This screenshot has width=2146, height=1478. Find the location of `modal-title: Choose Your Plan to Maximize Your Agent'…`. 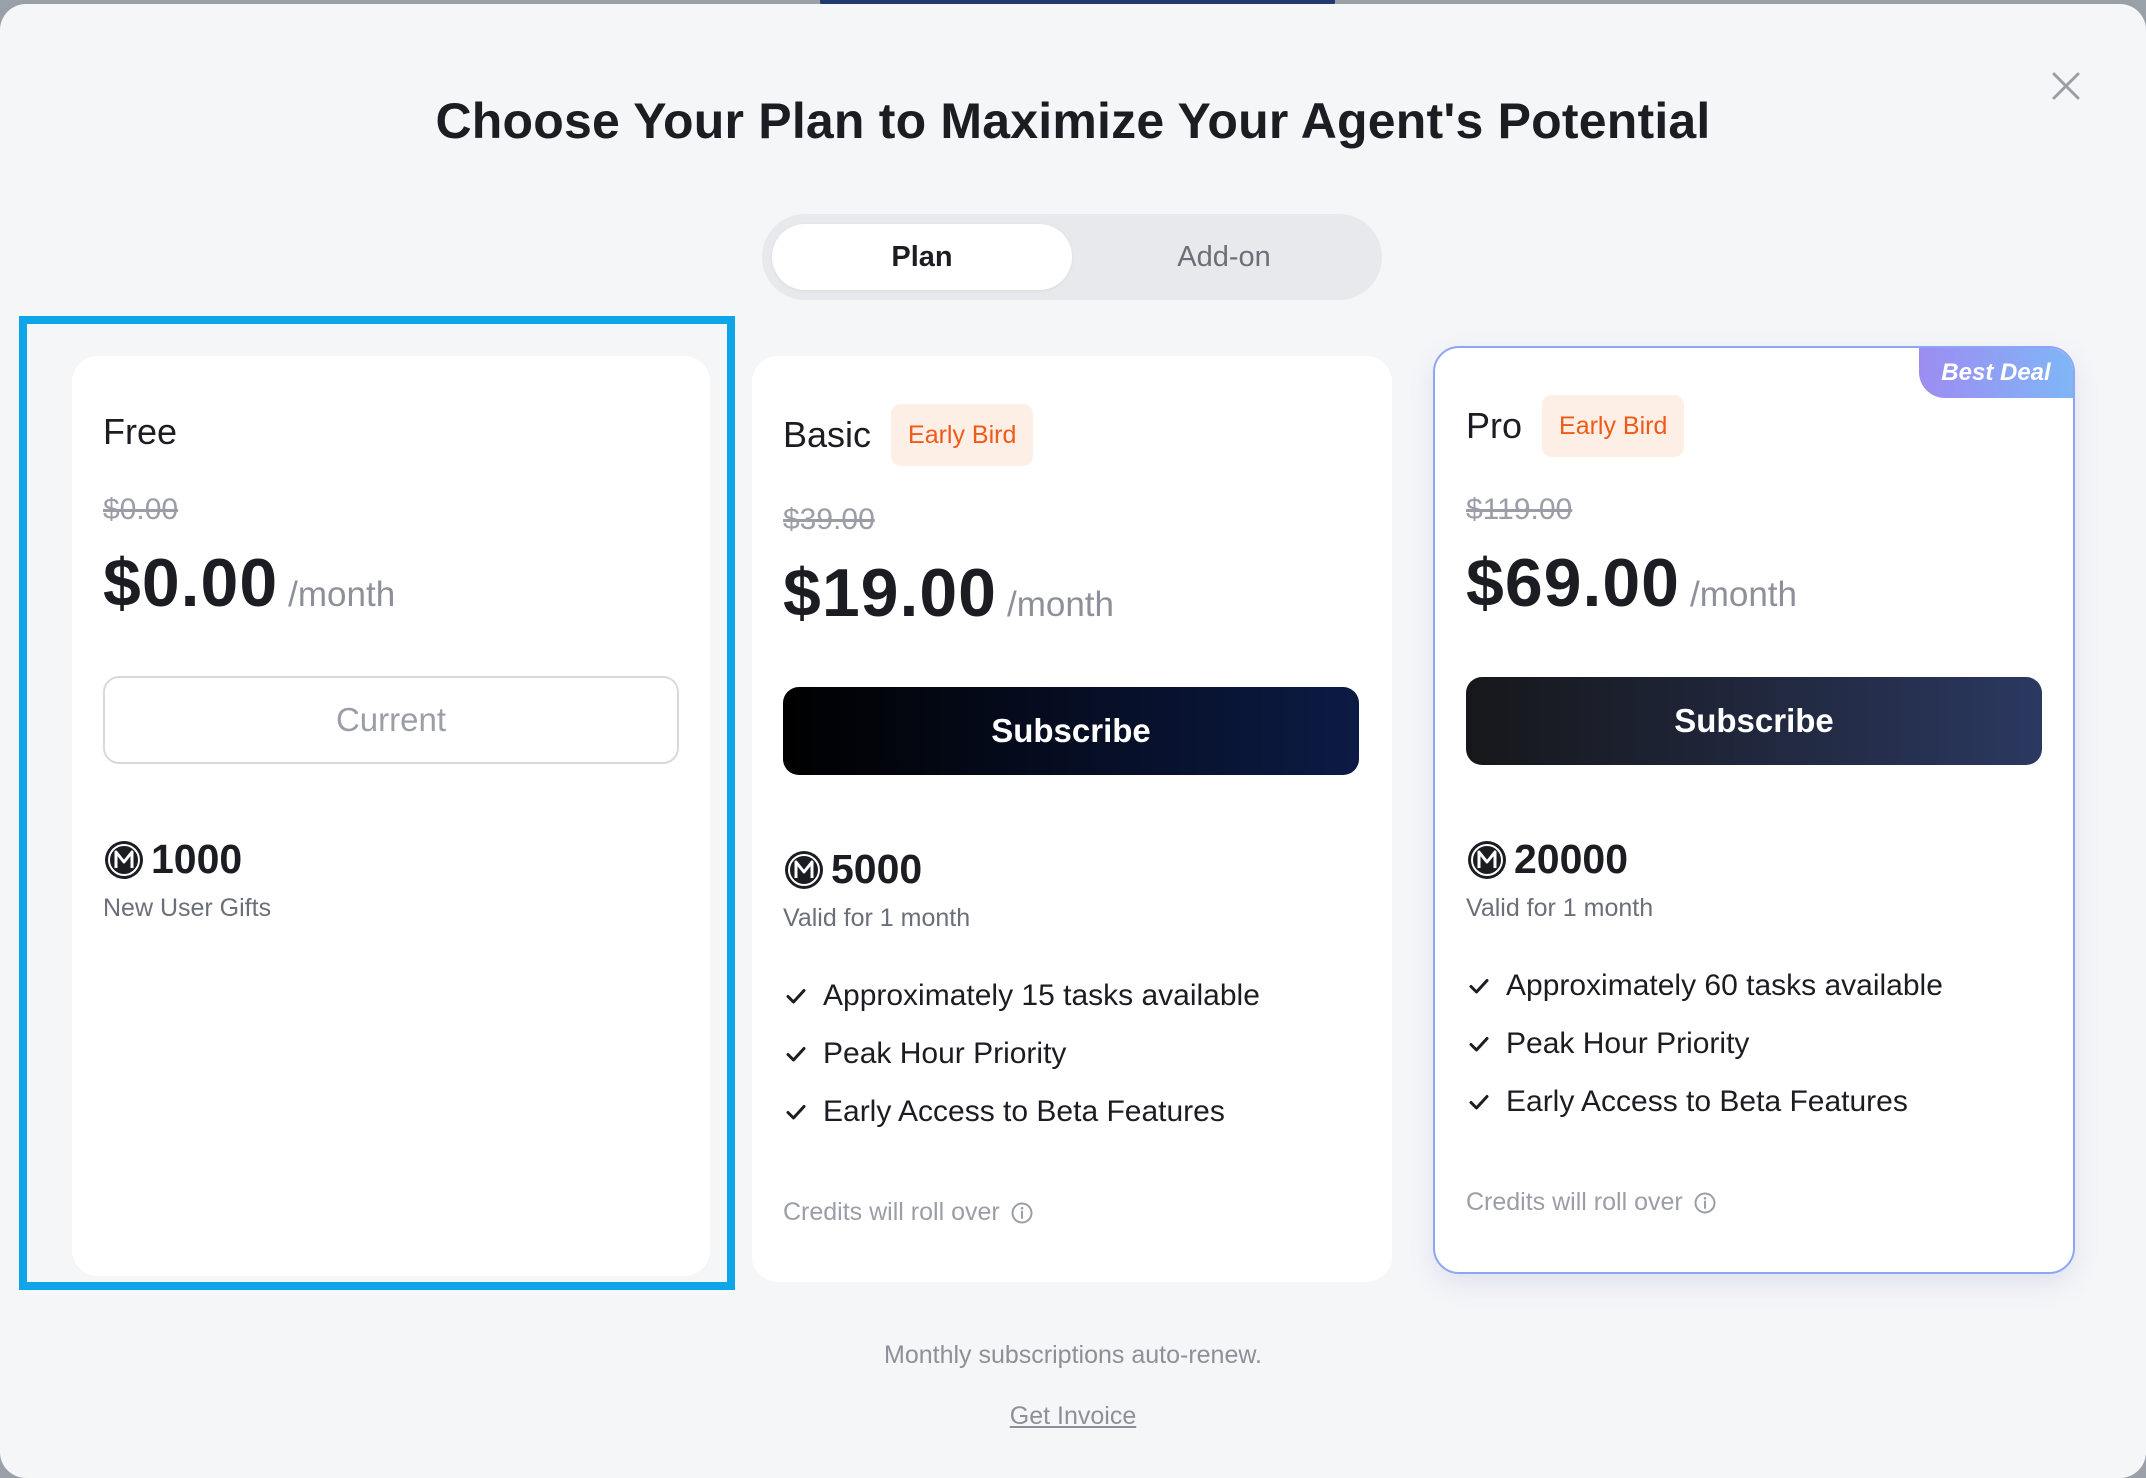

modal-title: Choose Your Plan to Maximize Your Agent'… is located at coordinates (1073, 121).